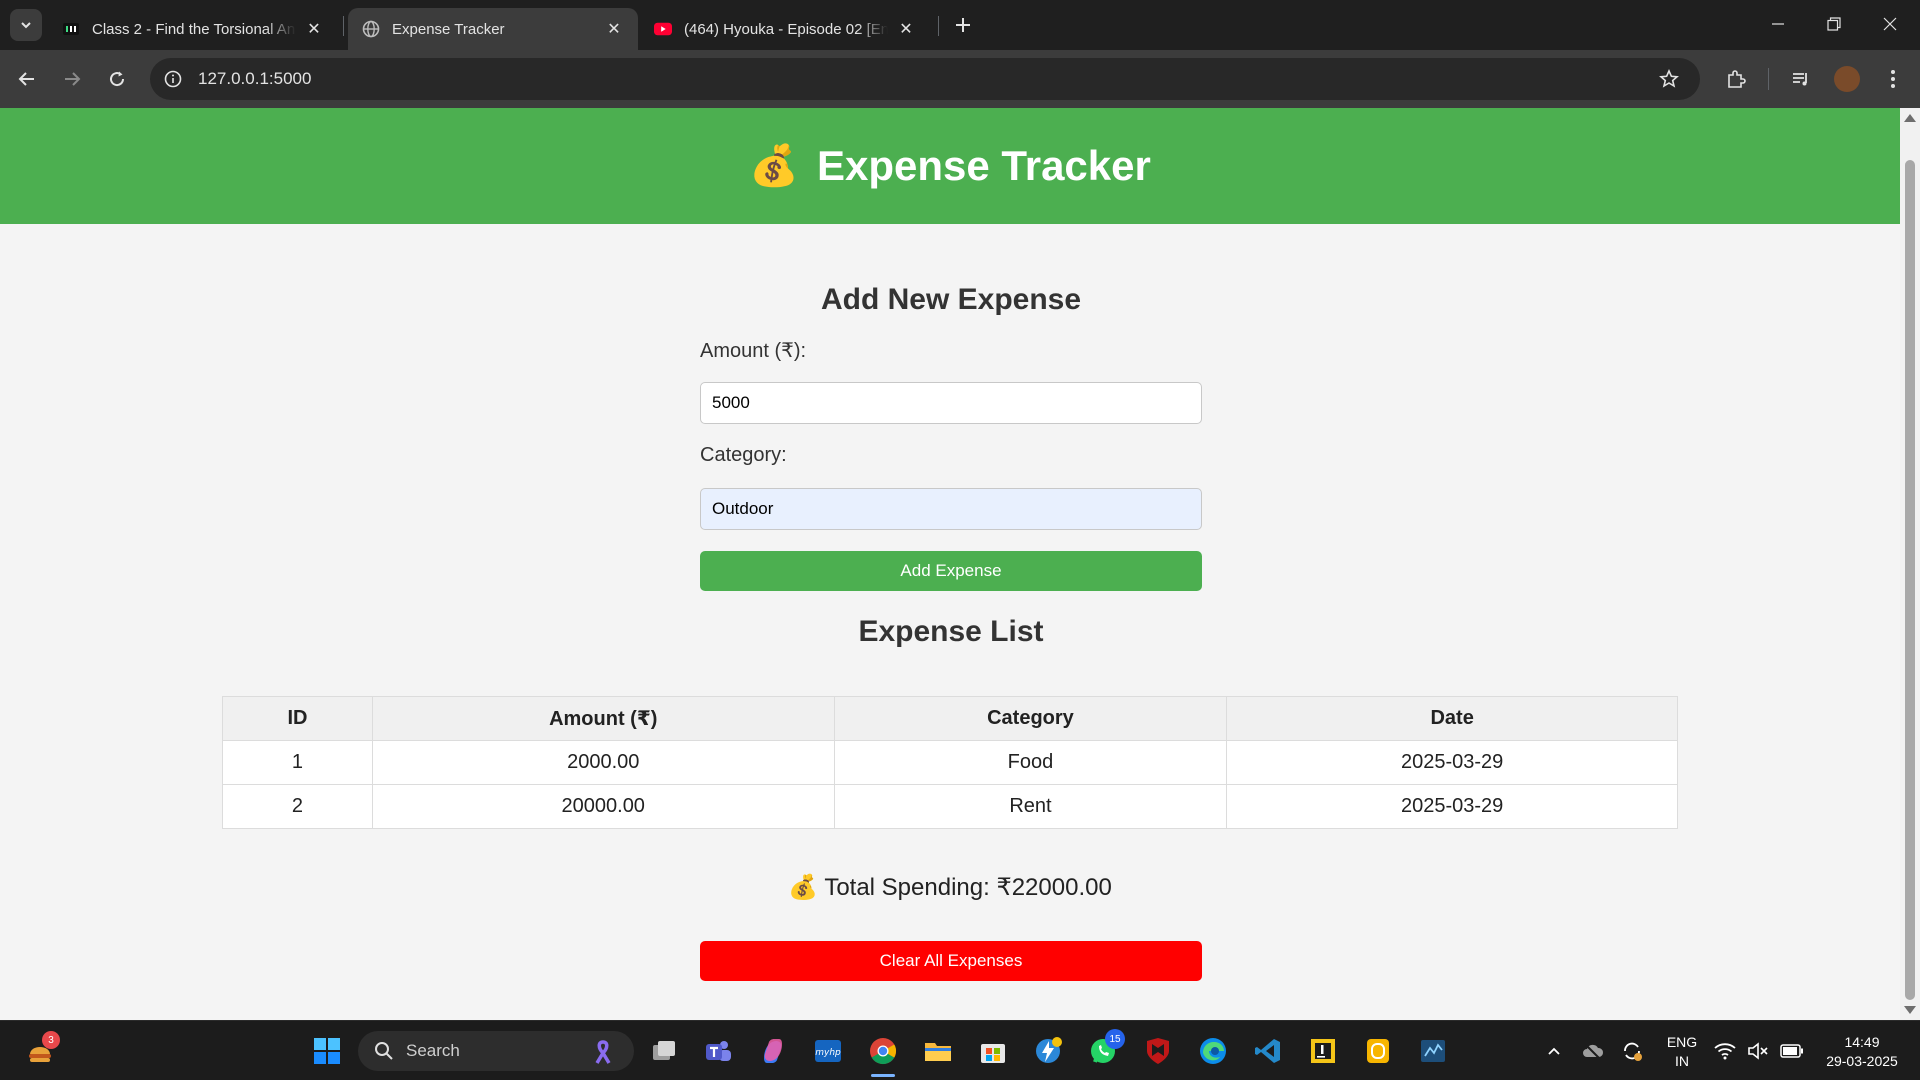  I want to click on intellij-app, so click(1323, 1051).